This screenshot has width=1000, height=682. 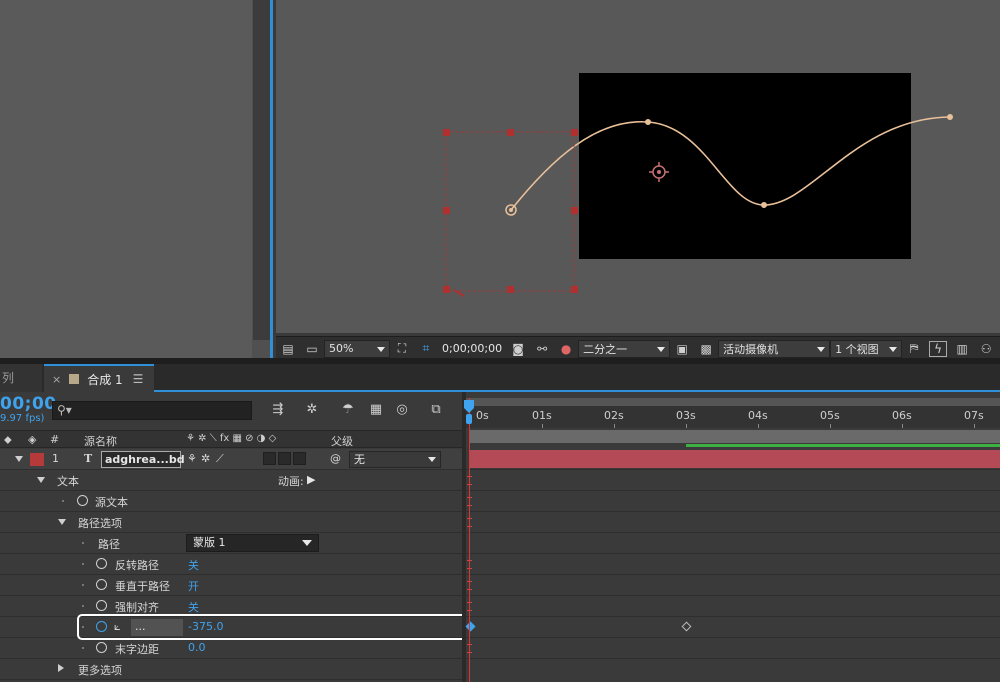 What do you see at coordinates (542, 349) in the screenshot?
I see `show-snapshot-icon: ⚯` at bounding box center [542, 349].